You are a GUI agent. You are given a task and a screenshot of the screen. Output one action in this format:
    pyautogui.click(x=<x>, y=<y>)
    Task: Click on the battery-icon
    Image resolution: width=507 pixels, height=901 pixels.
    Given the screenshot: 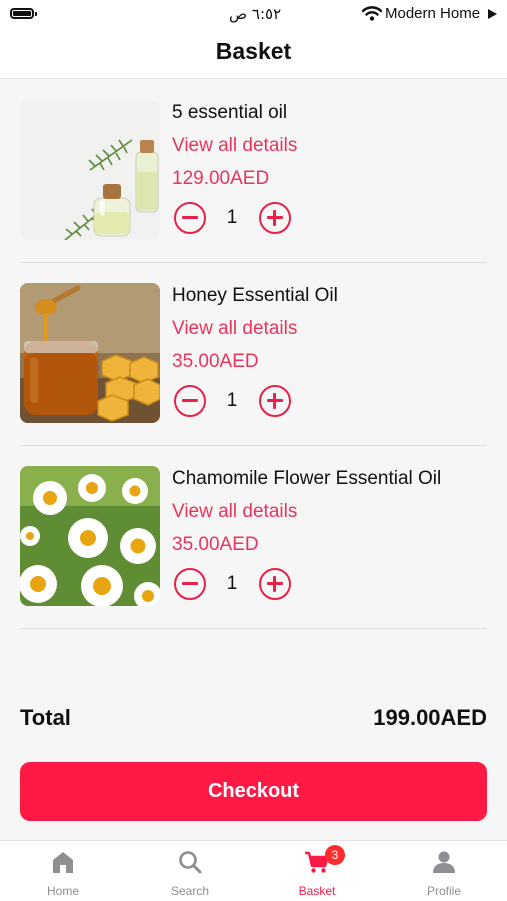 What is the action you would take?
    pyautogui.click(x=23, y=13)
    